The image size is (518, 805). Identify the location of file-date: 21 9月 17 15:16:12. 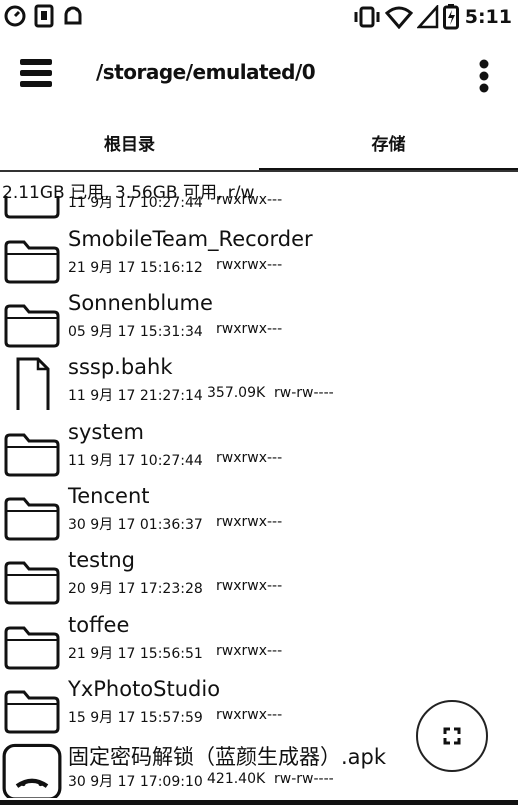
(135, 268).